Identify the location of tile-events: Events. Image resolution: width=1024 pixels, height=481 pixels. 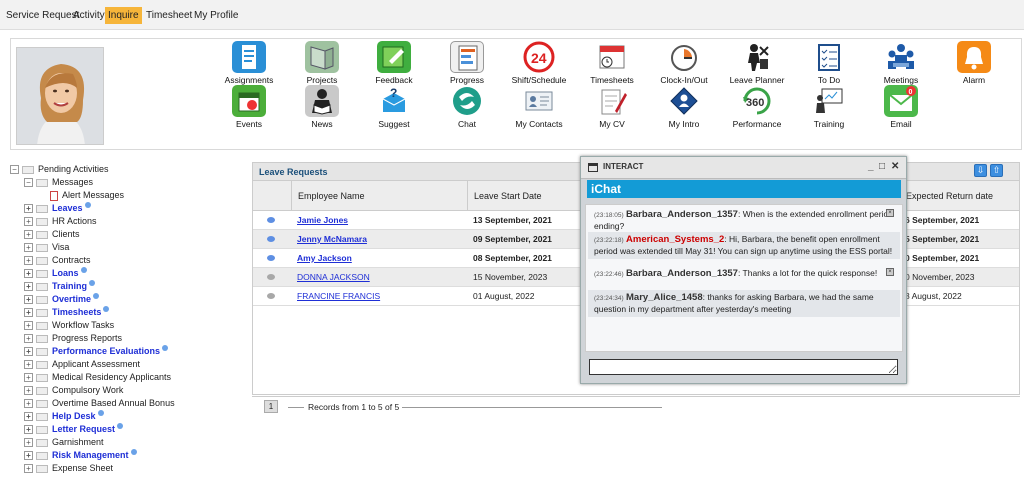
(249, 107).